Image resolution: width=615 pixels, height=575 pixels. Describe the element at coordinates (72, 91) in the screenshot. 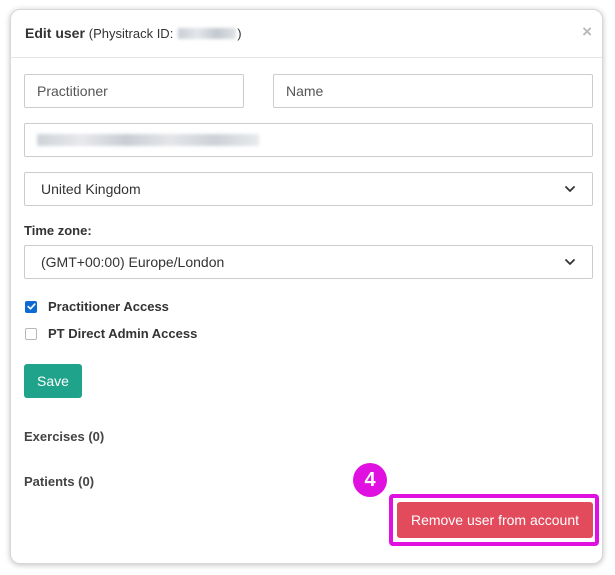

I see `role-field-value: Practitioner` at that location.